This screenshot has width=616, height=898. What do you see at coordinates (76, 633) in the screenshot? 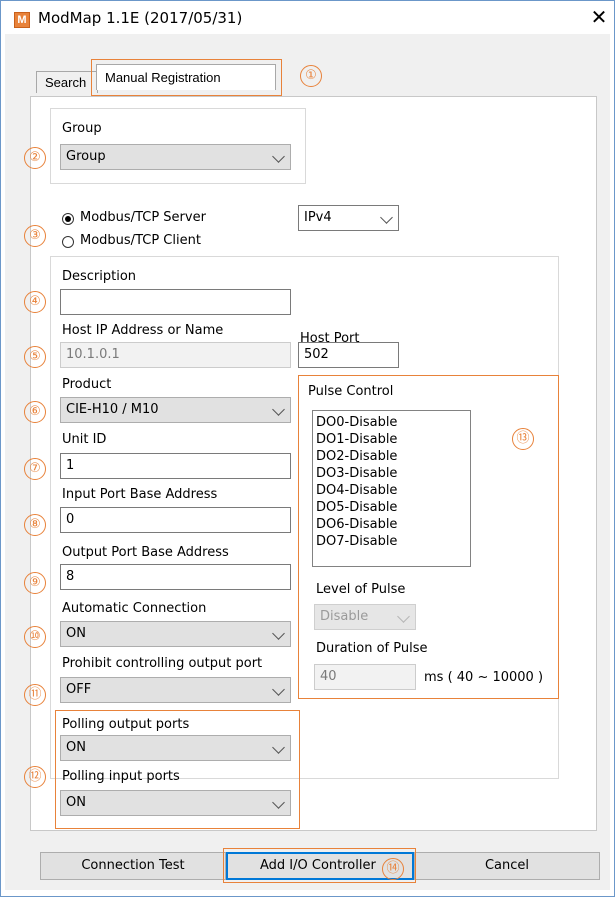
I see `auto-connect-value: ON` at bounding box center [76, 633].